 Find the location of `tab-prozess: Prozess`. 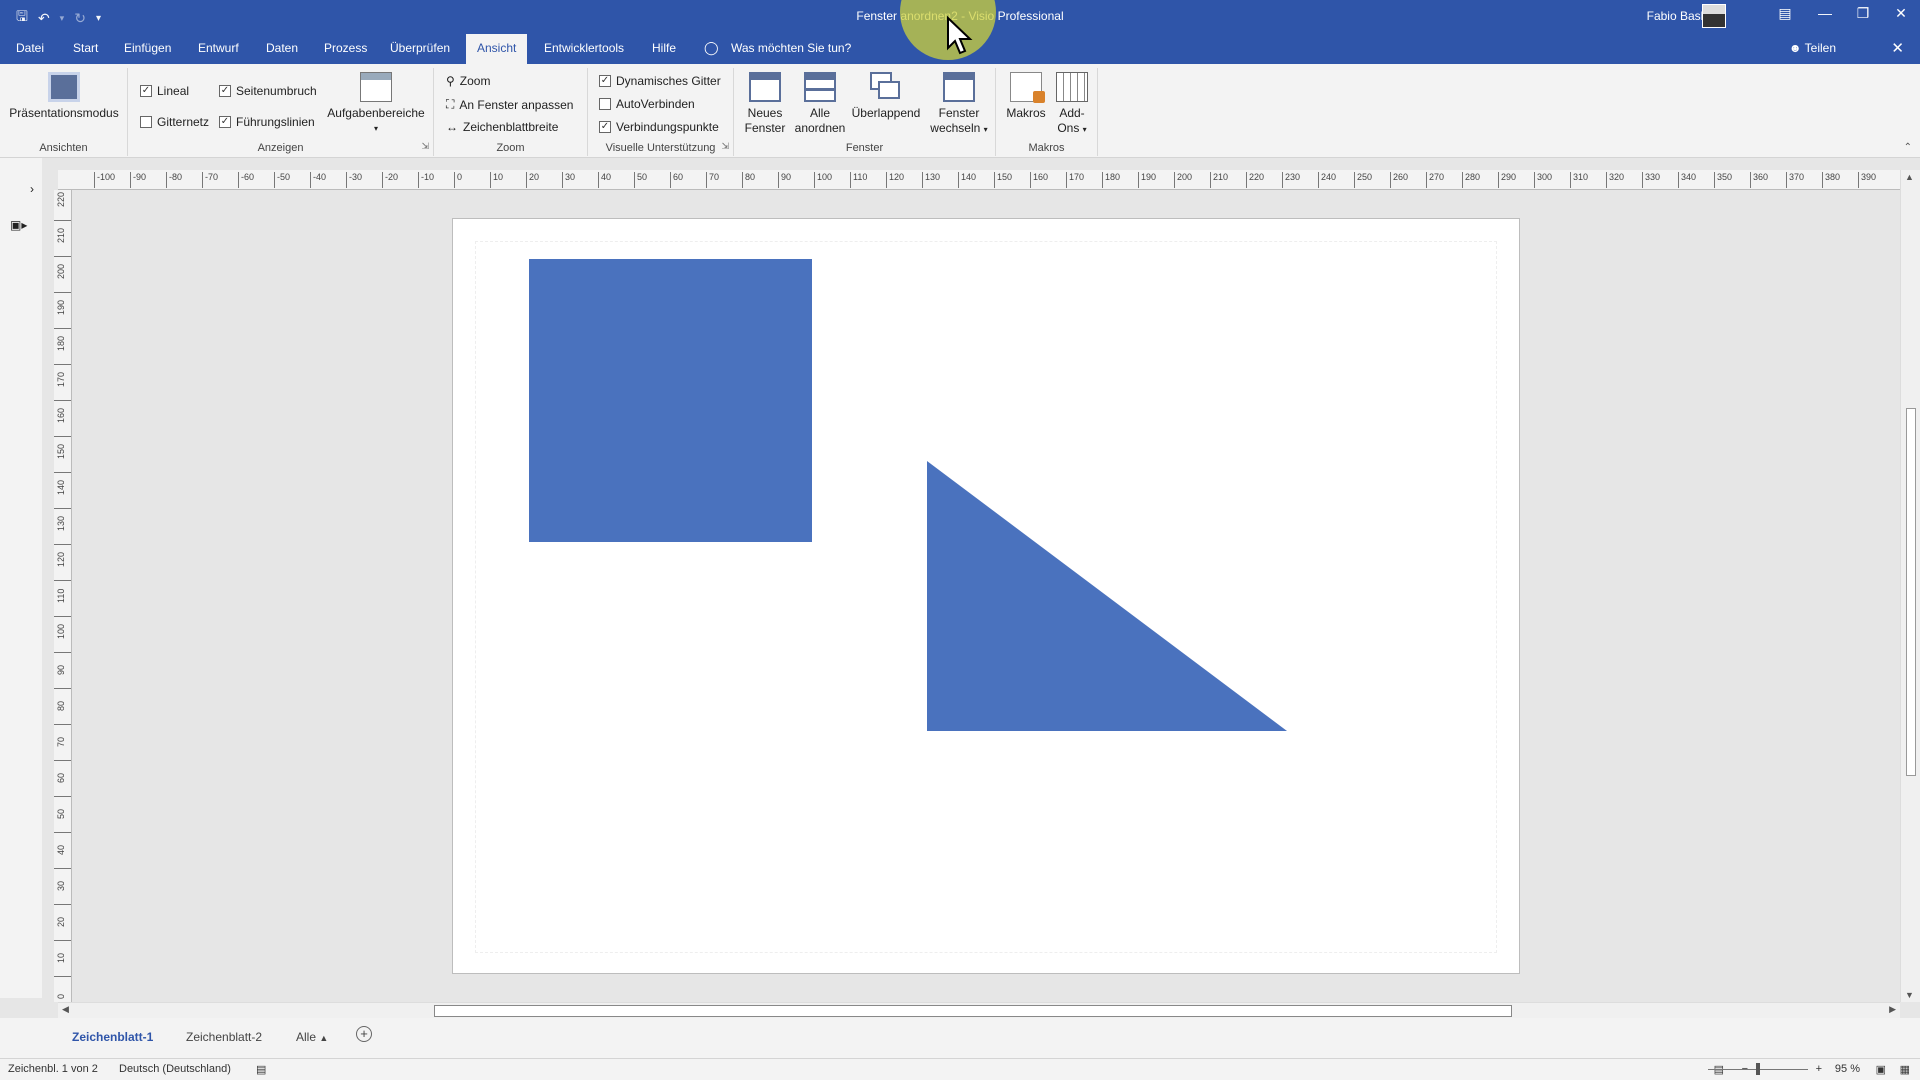

tab-prozess: Prozess is located at coordinates (345, 48).